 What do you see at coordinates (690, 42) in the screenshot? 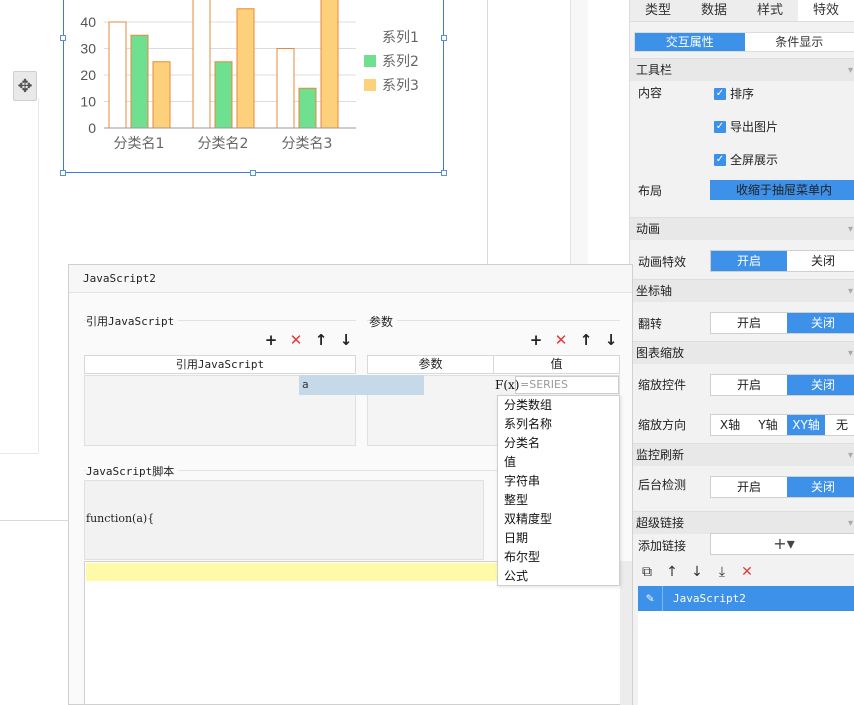
I see `subtab-interaction: 交互属性` at bounding box center [690, 42].